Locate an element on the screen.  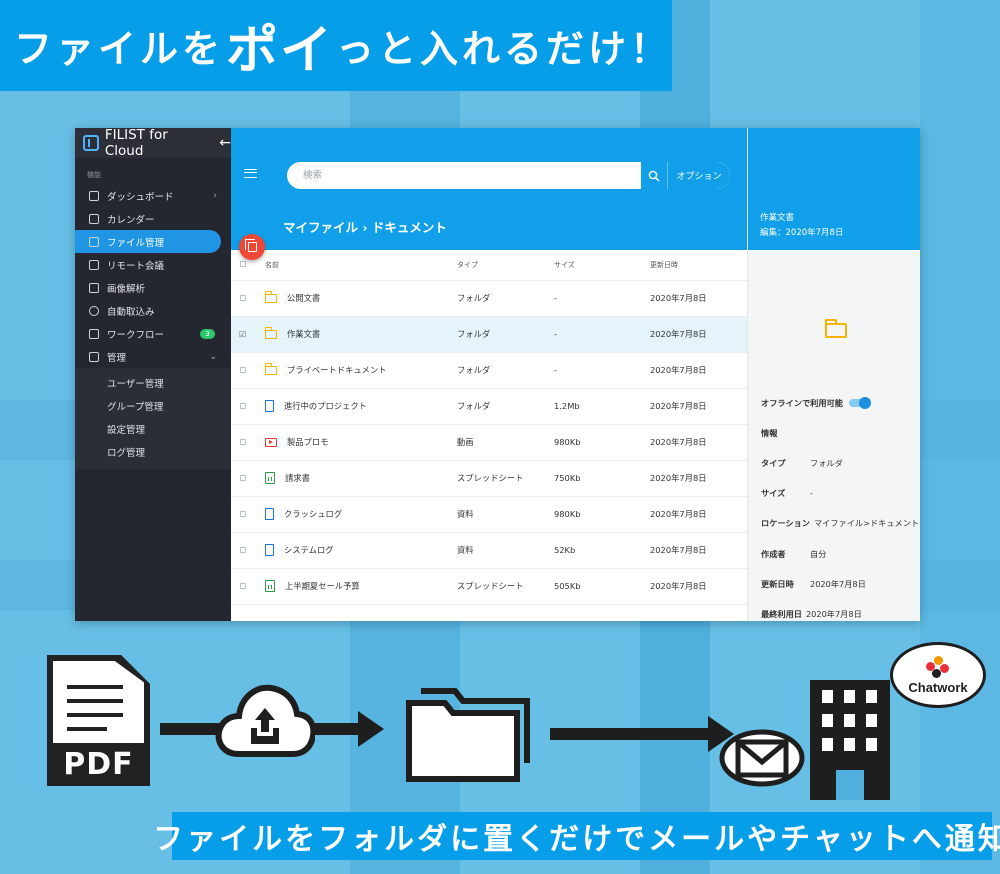
sidebar-item-label: ダッシュボード is located at coordinates (140, 197).